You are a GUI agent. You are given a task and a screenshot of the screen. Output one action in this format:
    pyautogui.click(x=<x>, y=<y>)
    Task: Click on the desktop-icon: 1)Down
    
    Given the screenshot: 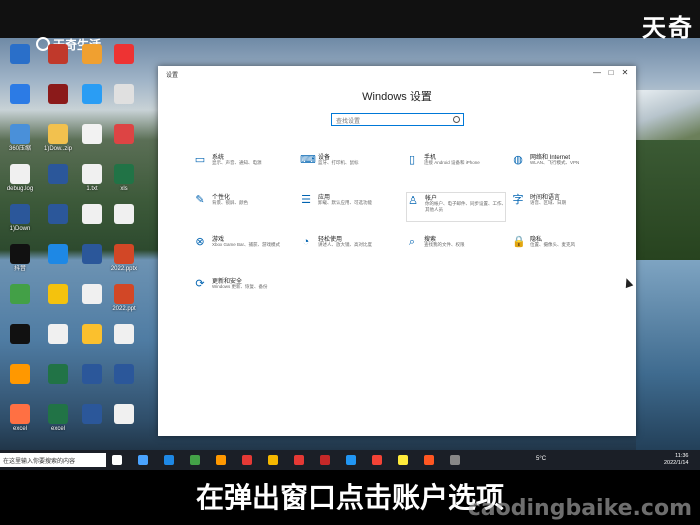 What is the action you would take?
    pyautogui.click(x=20, y=218)
    